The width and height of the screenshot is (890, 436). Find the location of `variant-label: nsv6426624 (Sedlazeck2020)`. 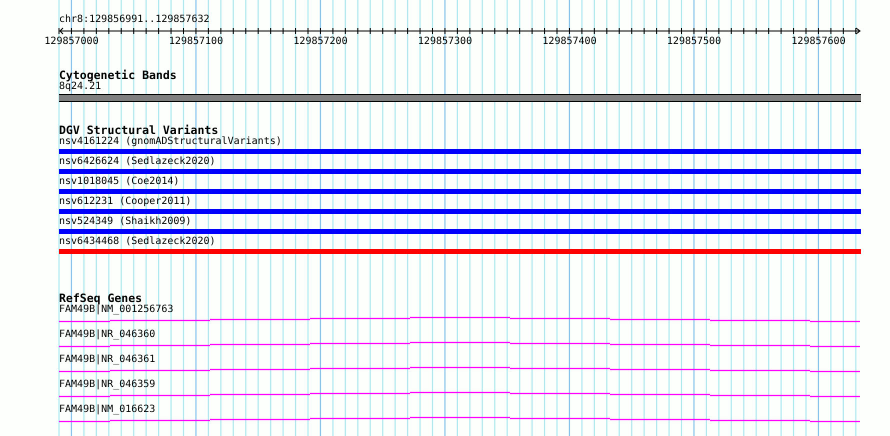

variant-label: nsv6426624 (Sedlazeck2020) is located at coordinates (137, 162).